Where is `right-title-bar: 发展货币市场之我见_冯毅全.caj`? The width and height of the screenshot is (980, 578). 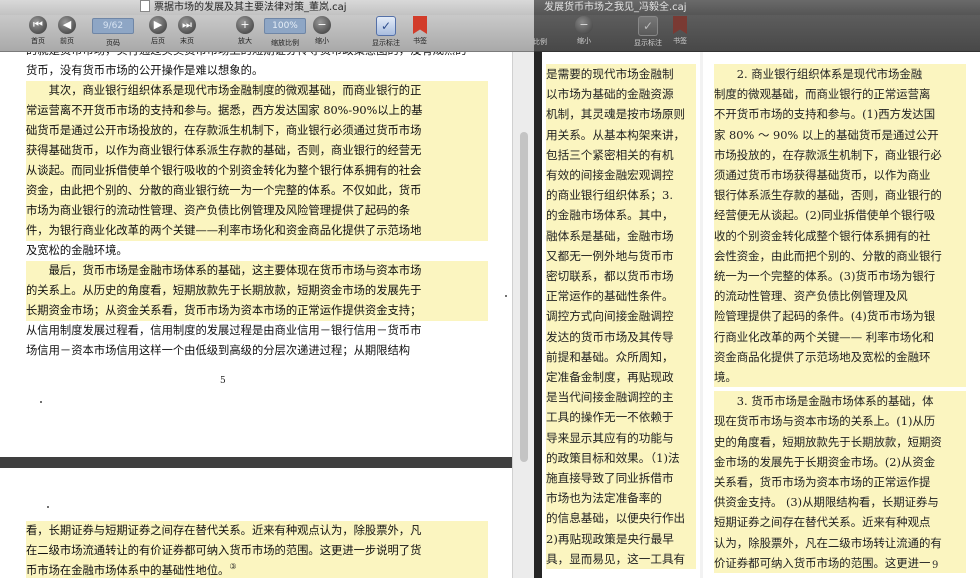
right-title-bar: 发展货币市场之我见_冯毅全.caj is located at coordinates (757, 7).